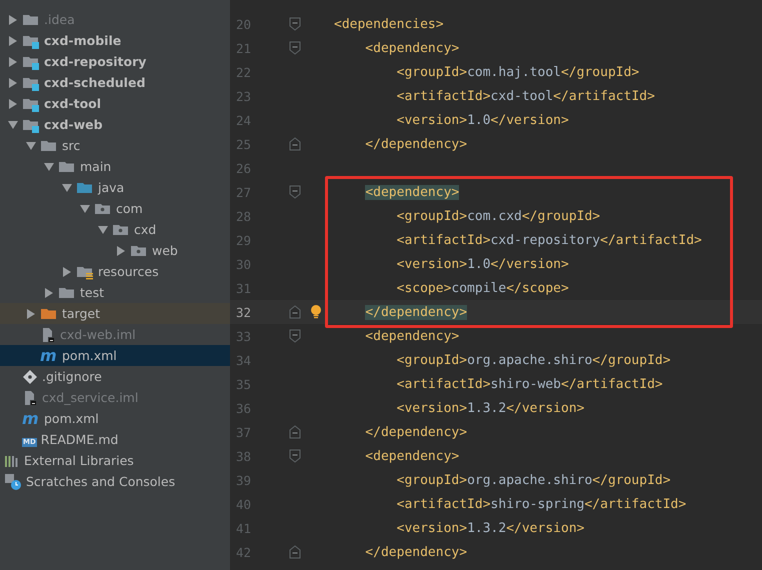 This screenshot has height=570, width=762. What do you see at coordinates (316, 312) in the screenshot?
I see `lightbulb-icon` at bounding box center [316, 312].